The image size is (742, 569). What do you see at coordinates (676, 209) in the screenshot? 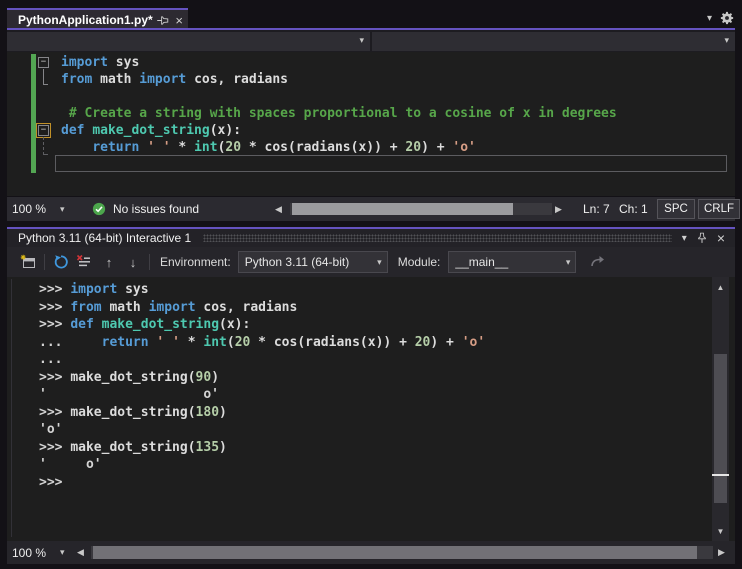
I see `spaces-toggle-button: SPC` at bounding box center [676, 209].